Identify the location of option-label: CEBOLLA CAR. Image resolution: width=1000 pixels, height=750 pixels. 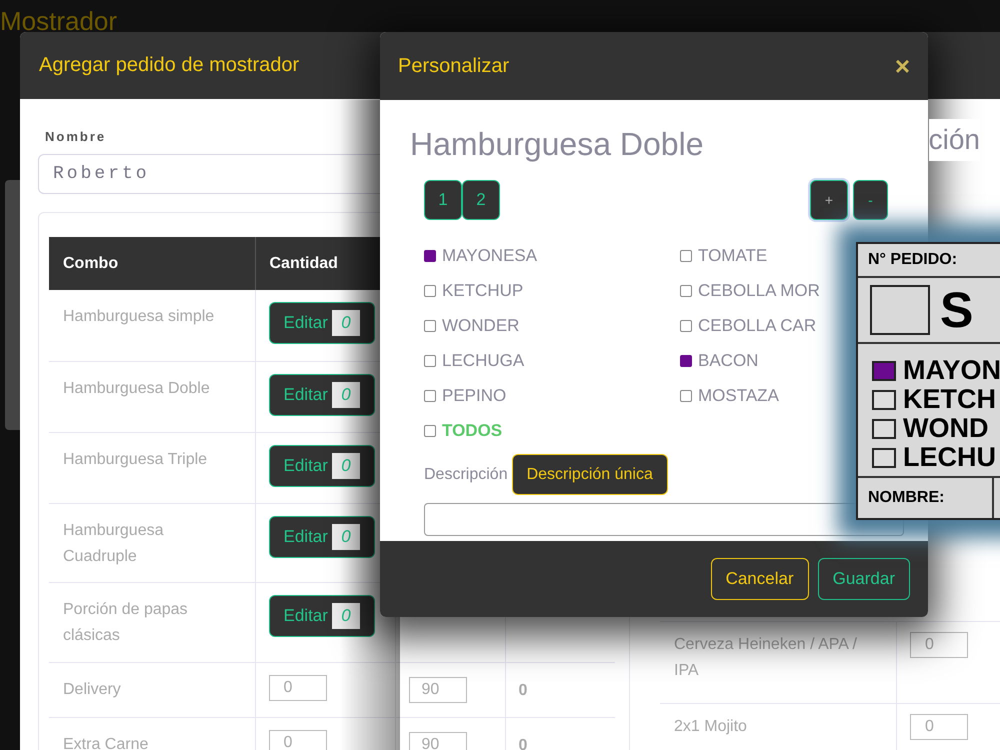
(757, 325).